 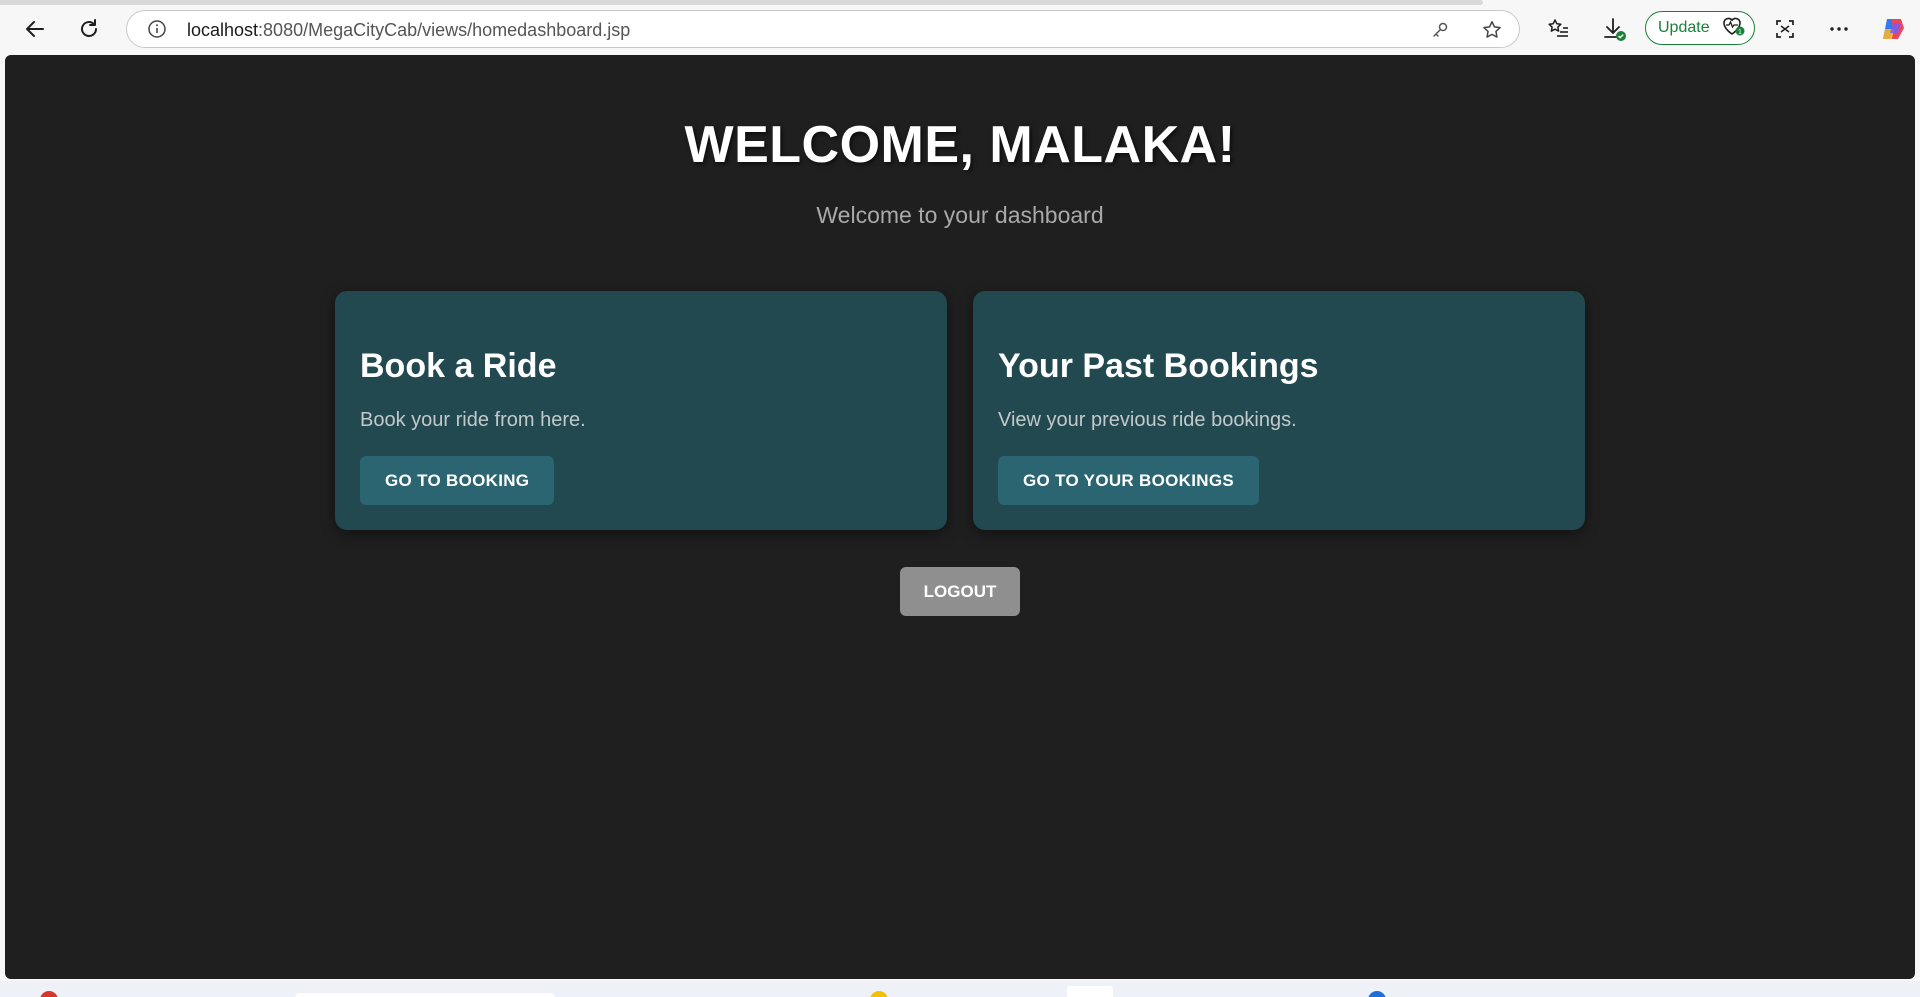 I want to click on svg-text: 1, so click(x=1740, y=32).